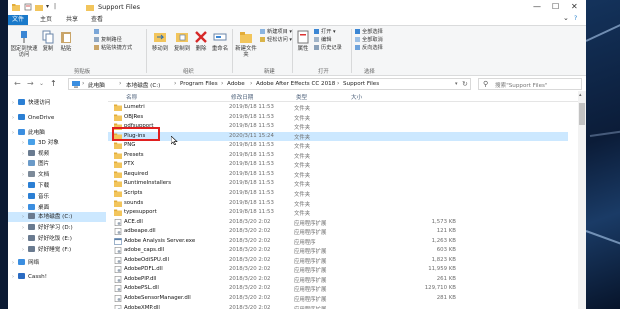  Describe the element at coordinates (18, 20) in the screenshot. I see `tab-file: 文件` at that location.